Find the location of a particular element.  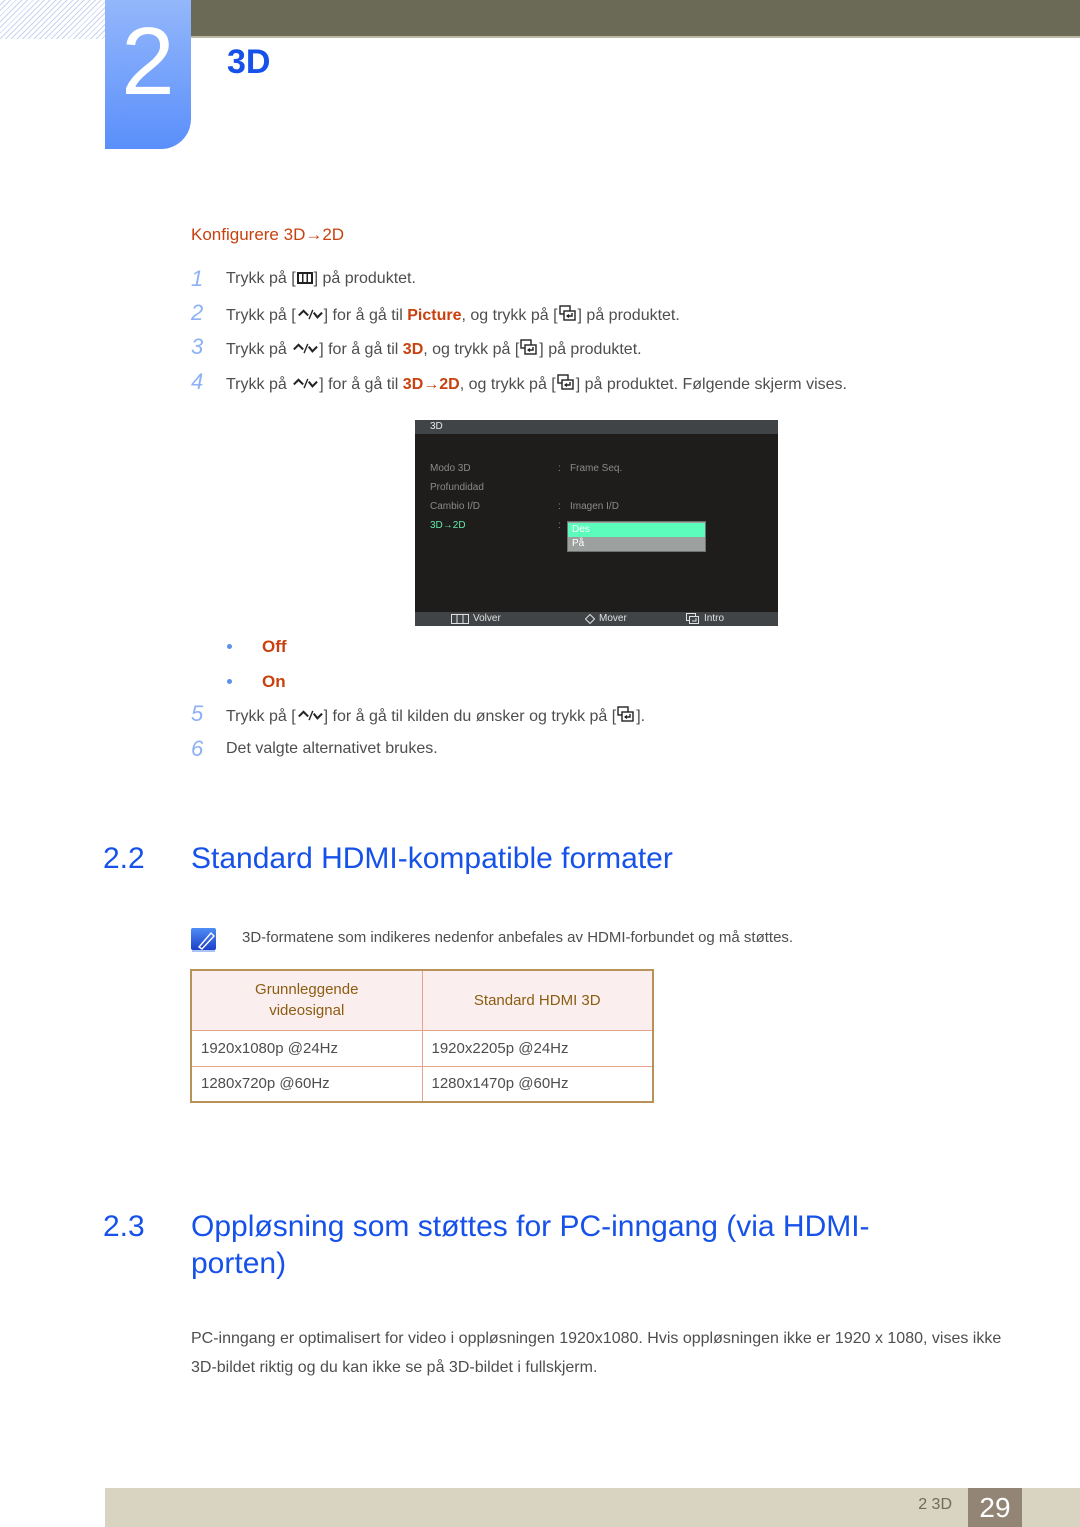

menu-target-highlight: 3D→2D is located at coordinates (431, 384).